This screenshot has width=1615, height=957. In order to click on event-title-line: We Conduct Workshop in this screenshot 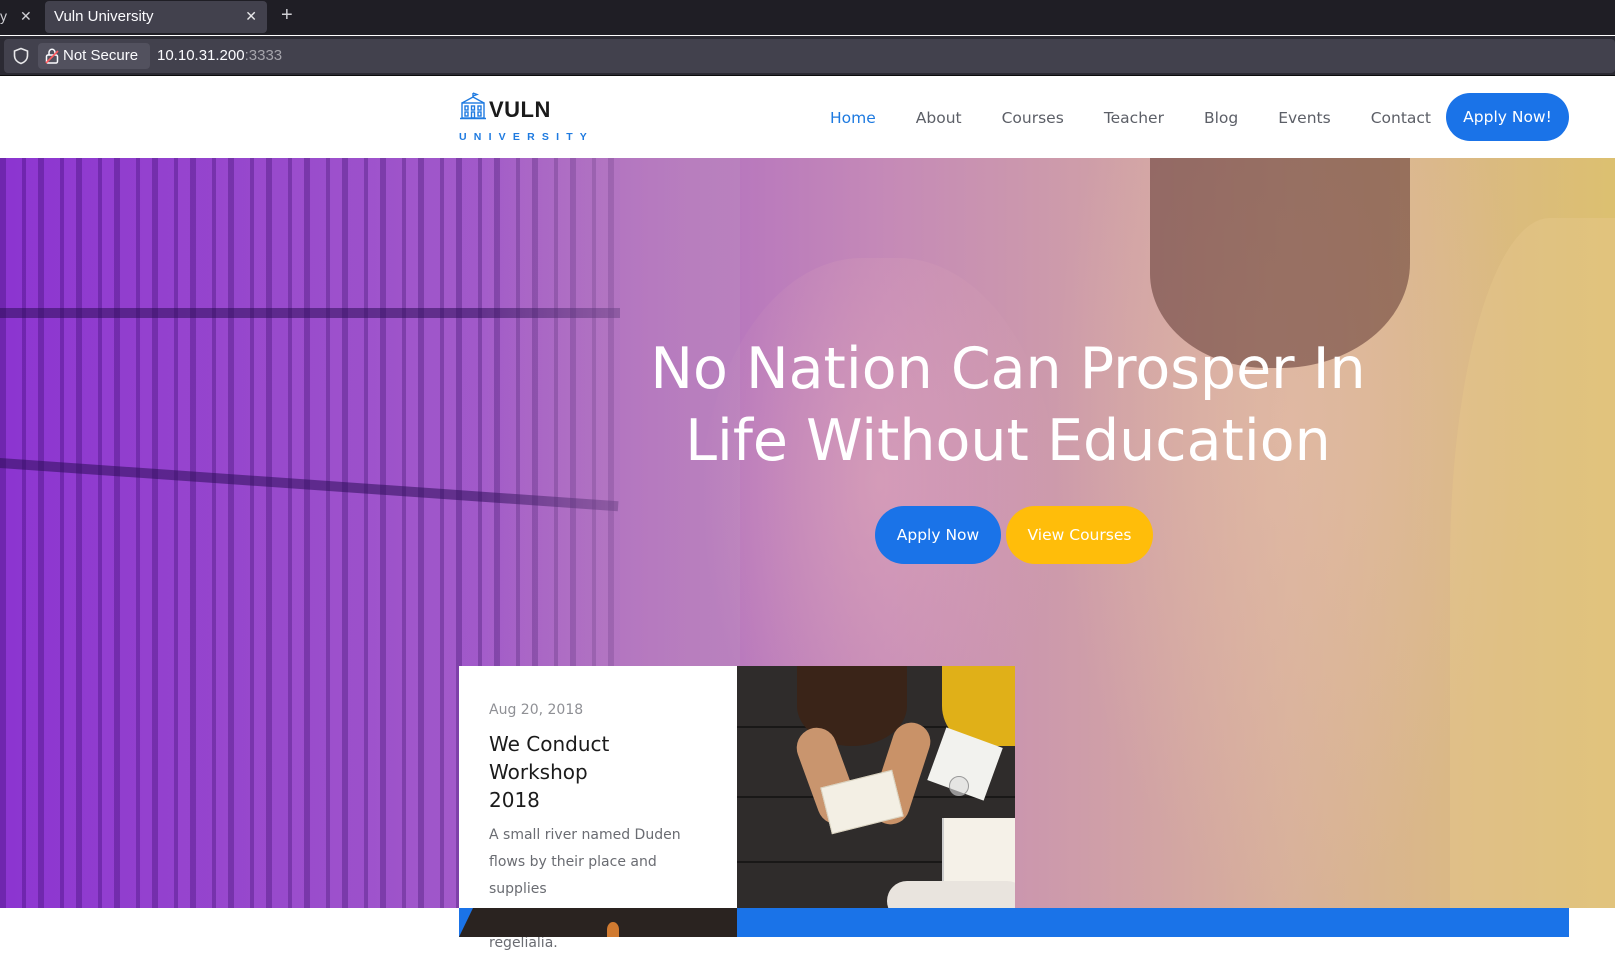, I will do `click(549, 758)`.